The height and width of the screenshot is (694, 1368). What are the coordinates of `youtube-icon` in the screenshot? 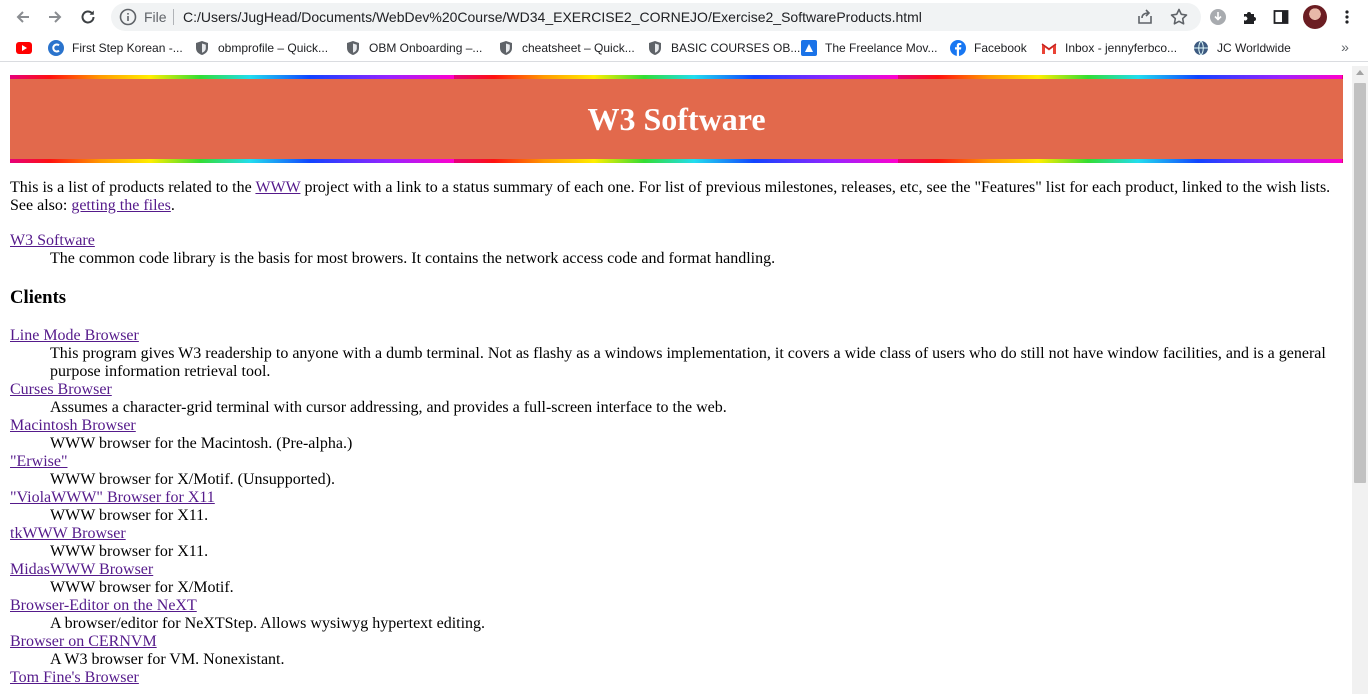 It's located at (24, 48).